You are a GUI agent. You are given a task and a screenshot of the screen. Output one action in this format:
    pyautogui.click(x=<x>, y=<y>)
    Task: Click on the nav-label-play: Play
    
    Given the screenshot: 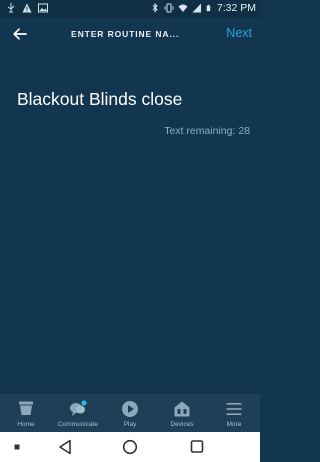 What is the action you would take?
    pyautogui.click(x=130, y=424)
    